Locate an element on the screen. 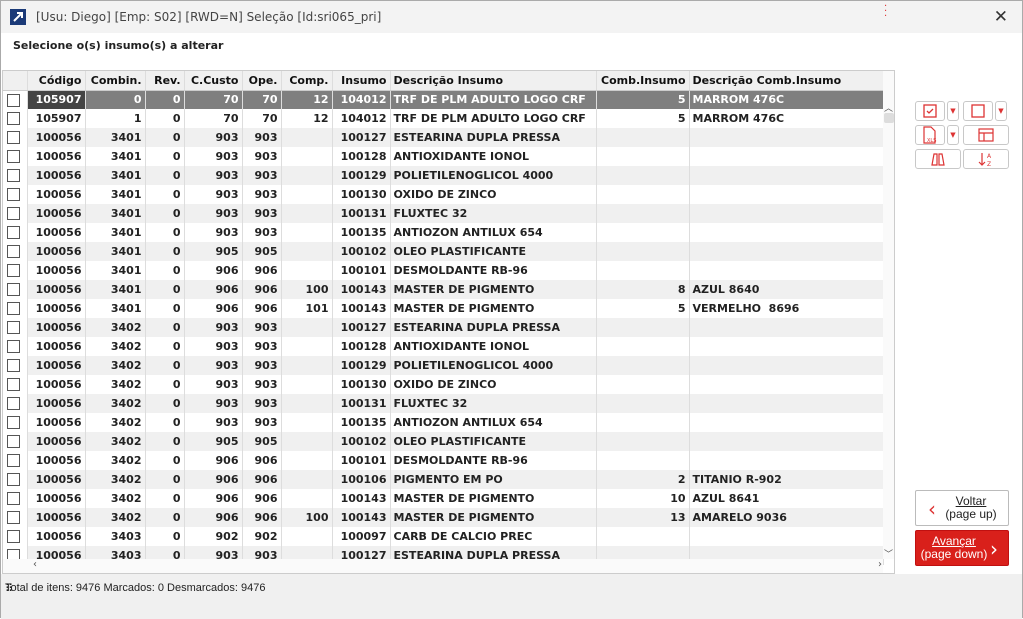 The height and width of the screenshot is (619, 1023). column-header: Código is located at coordinates (56, 81).